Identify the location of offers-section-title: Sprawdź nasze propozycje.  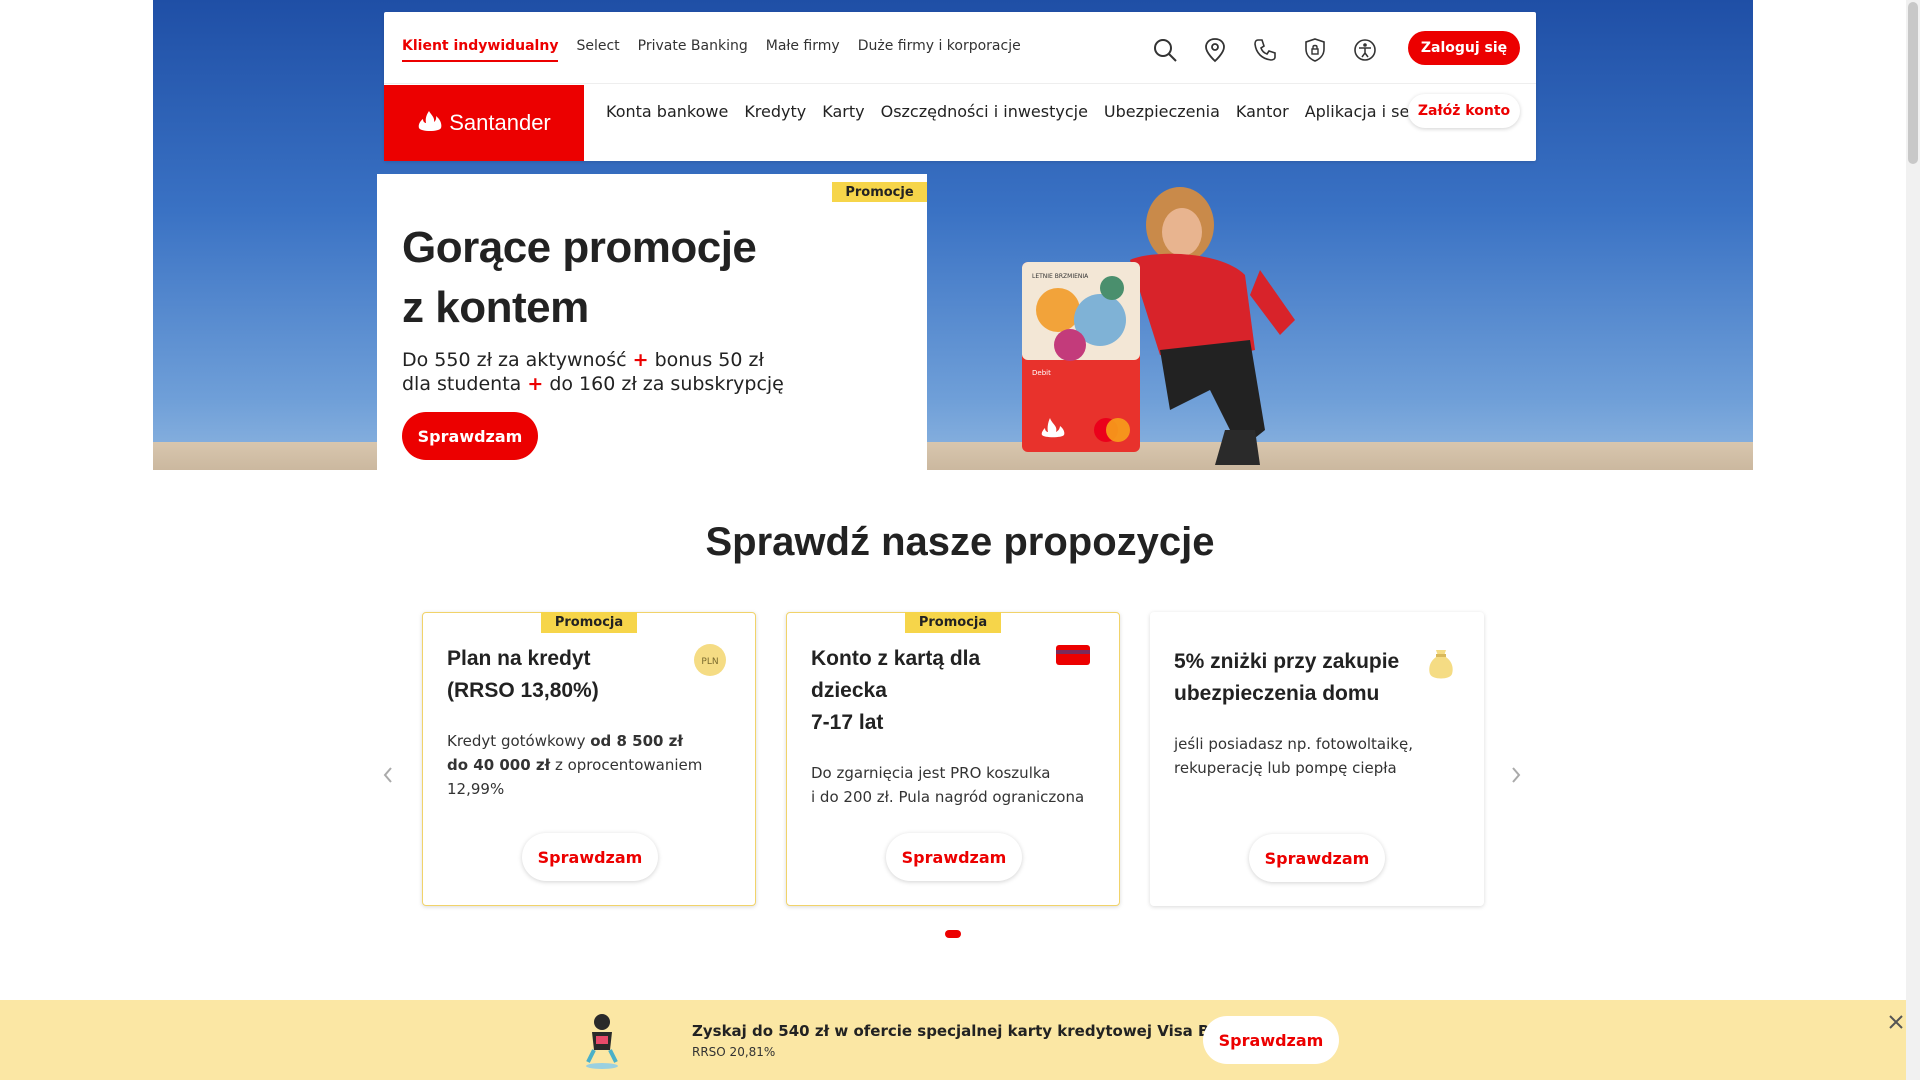
(960, 542).